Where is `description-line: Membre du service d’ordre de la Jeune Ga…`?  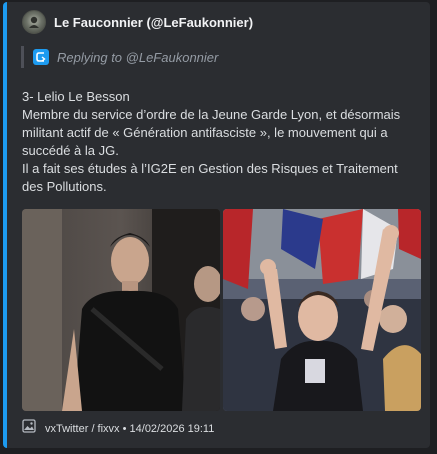 description-line: Membre du service d’ordre de la Jeune Ga… is located at coordinates (211, 132).